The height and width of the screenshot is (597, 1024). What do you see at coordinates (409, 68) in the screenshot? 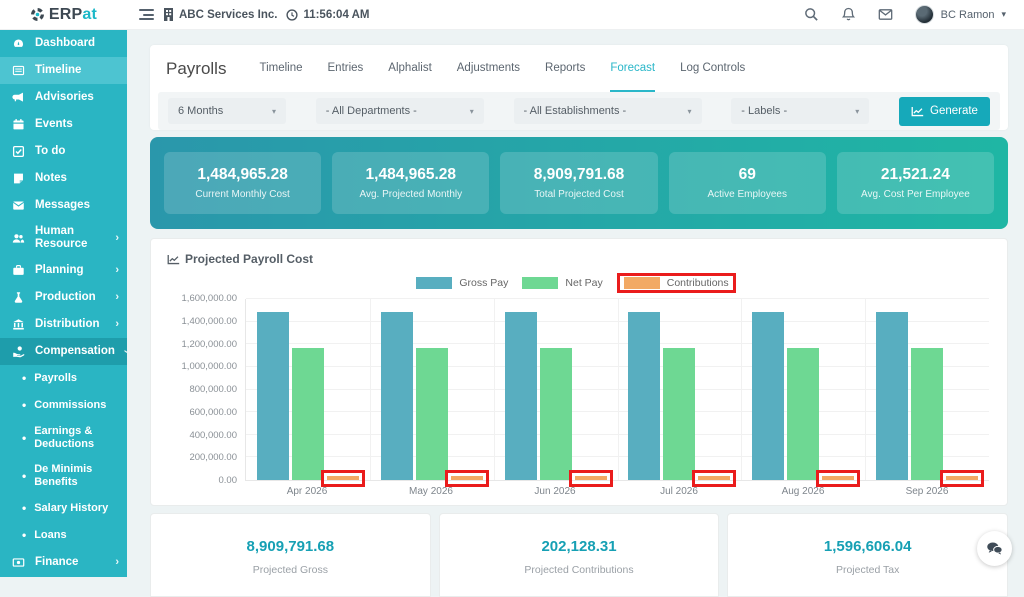
I see `tab-alphalist: Alphalist` at bounding box center [409, 68].